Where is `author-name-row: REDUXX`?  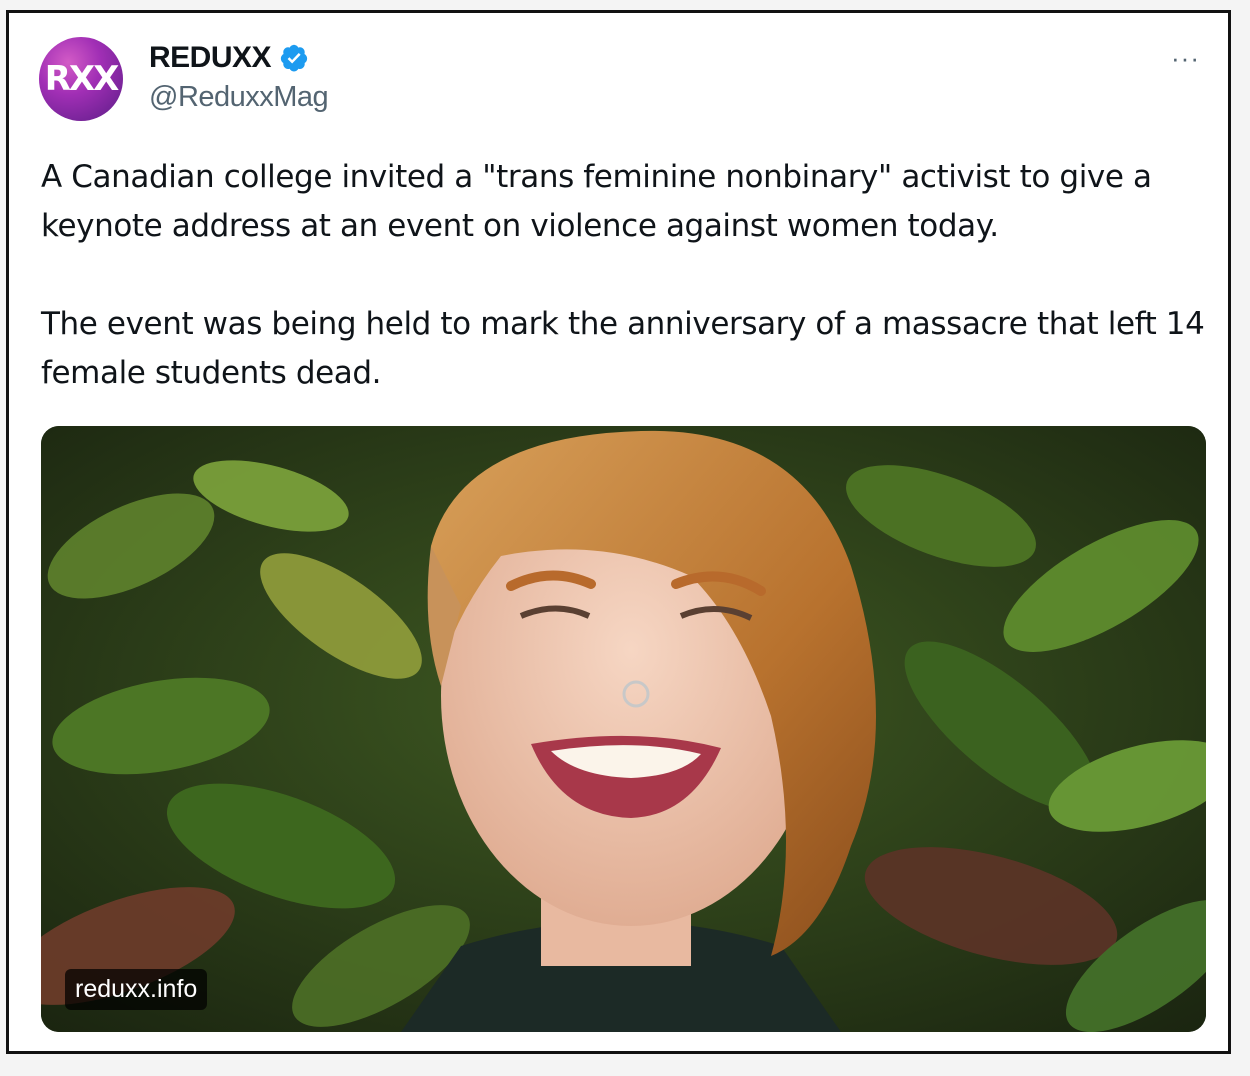 author-name-row: REDUXX is located at coordinates (229, 58).